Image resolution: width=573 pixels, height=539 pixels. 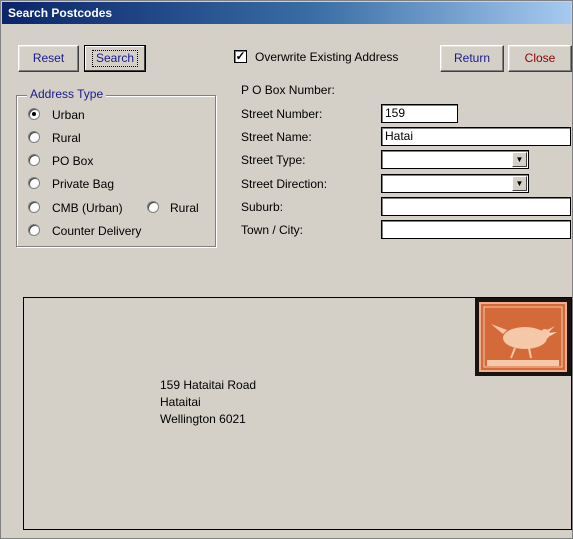 What do you see at coordinates (476, 136) in the screenshot?
I see `street-name-input: Hatai` at bounding box center [476, 136].